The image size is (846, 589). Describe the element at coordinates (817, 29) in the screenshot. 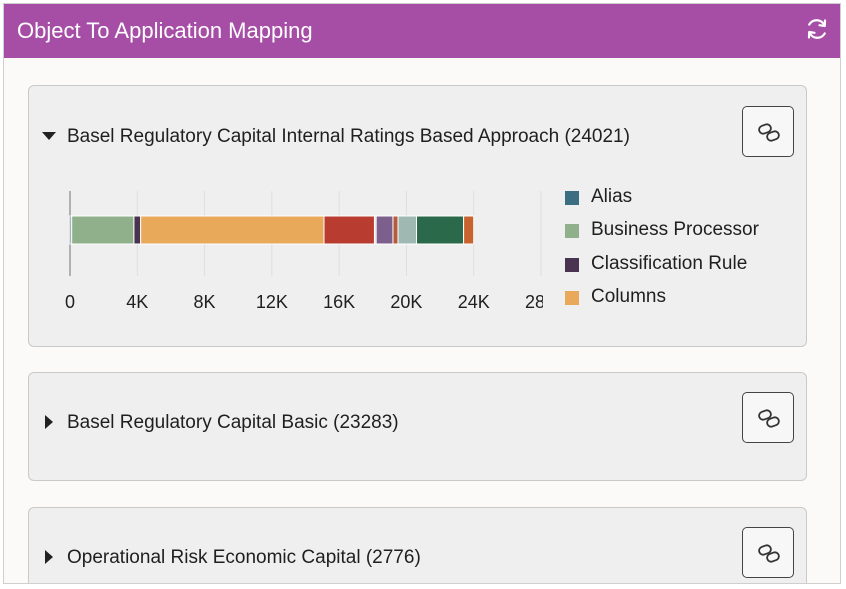

I see `refresh-icon` at that location.